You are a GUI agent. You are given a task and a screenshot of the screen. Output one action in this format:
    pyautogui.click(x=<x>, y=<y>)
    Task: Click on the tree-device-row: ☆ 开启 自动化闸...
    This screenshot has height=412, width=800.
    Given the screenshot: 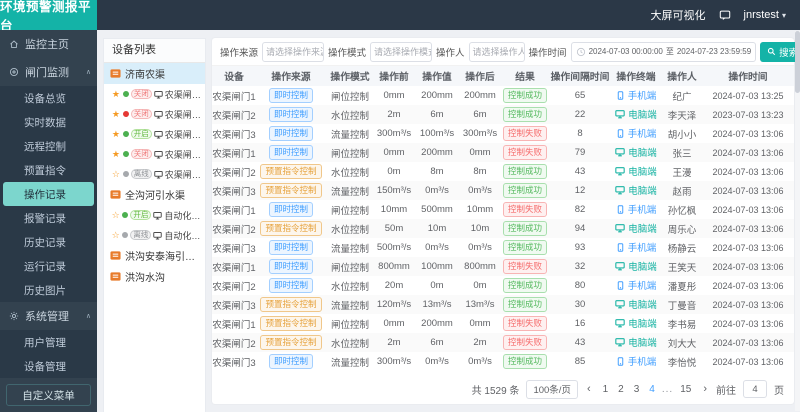 What is the action you would take?
    pyautogui.click(x=154, y=215)
    